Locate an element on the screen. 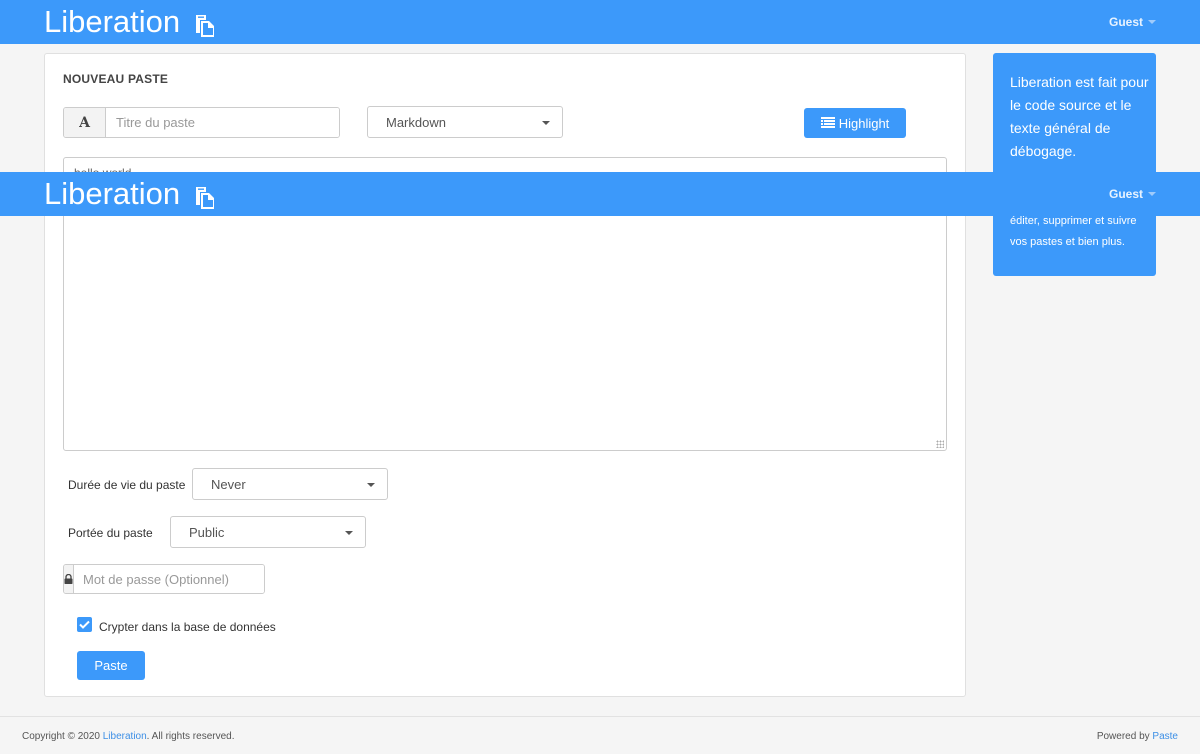 This screenshot has width=1200, height=754. copyright-suffix: . All rights reserved. is located at coordinates (190, 736).